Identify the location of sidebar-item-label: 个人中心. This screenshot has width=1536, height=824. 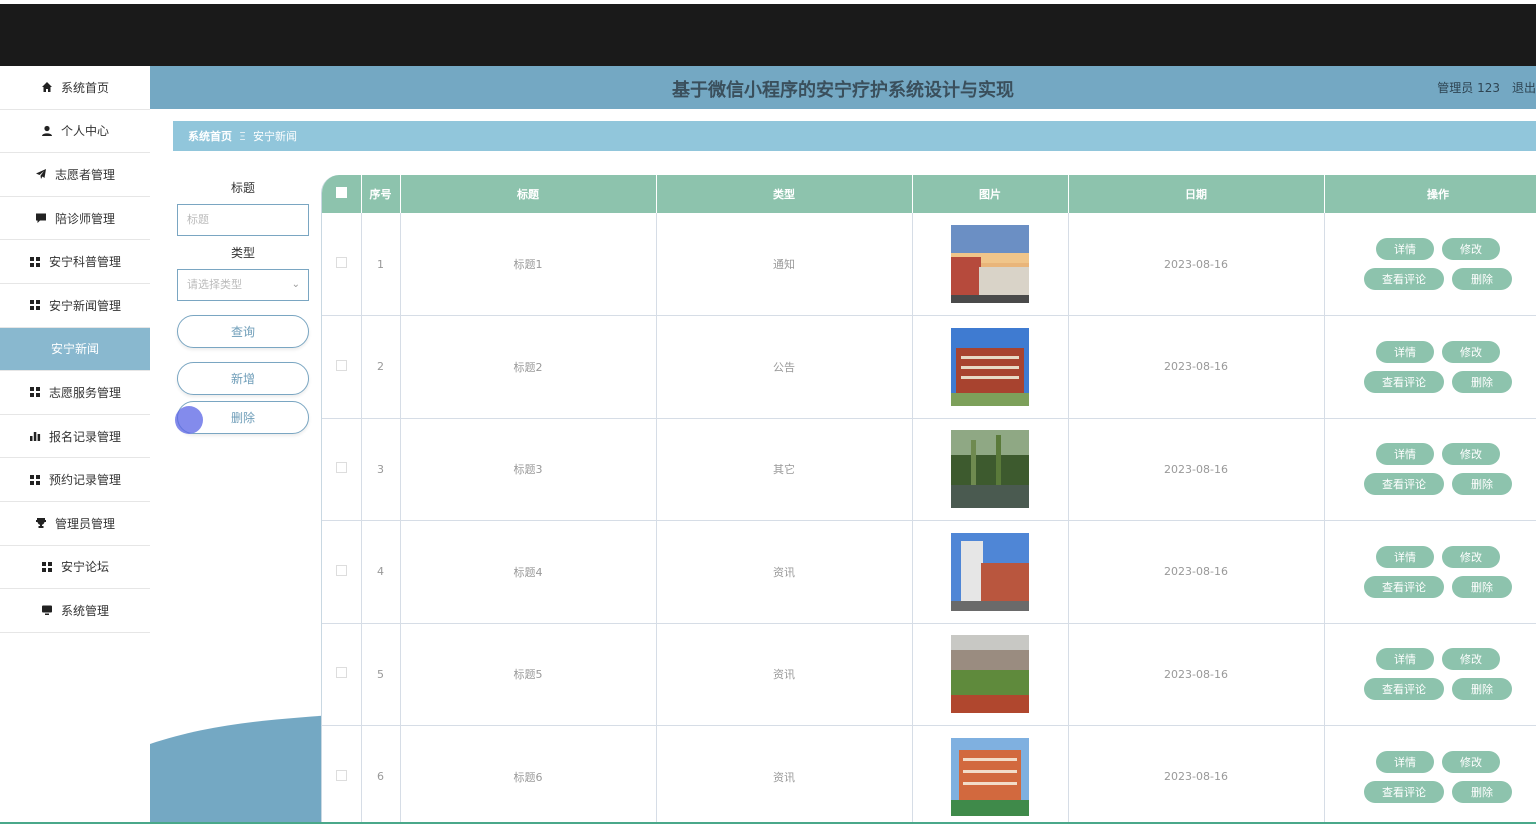
(84, 131).